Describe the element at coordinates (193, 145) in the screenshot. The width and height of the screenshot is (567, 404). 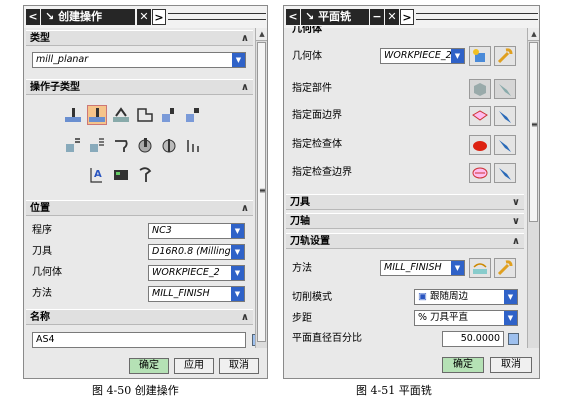
I see `planar-text-extra-icon` at that location.